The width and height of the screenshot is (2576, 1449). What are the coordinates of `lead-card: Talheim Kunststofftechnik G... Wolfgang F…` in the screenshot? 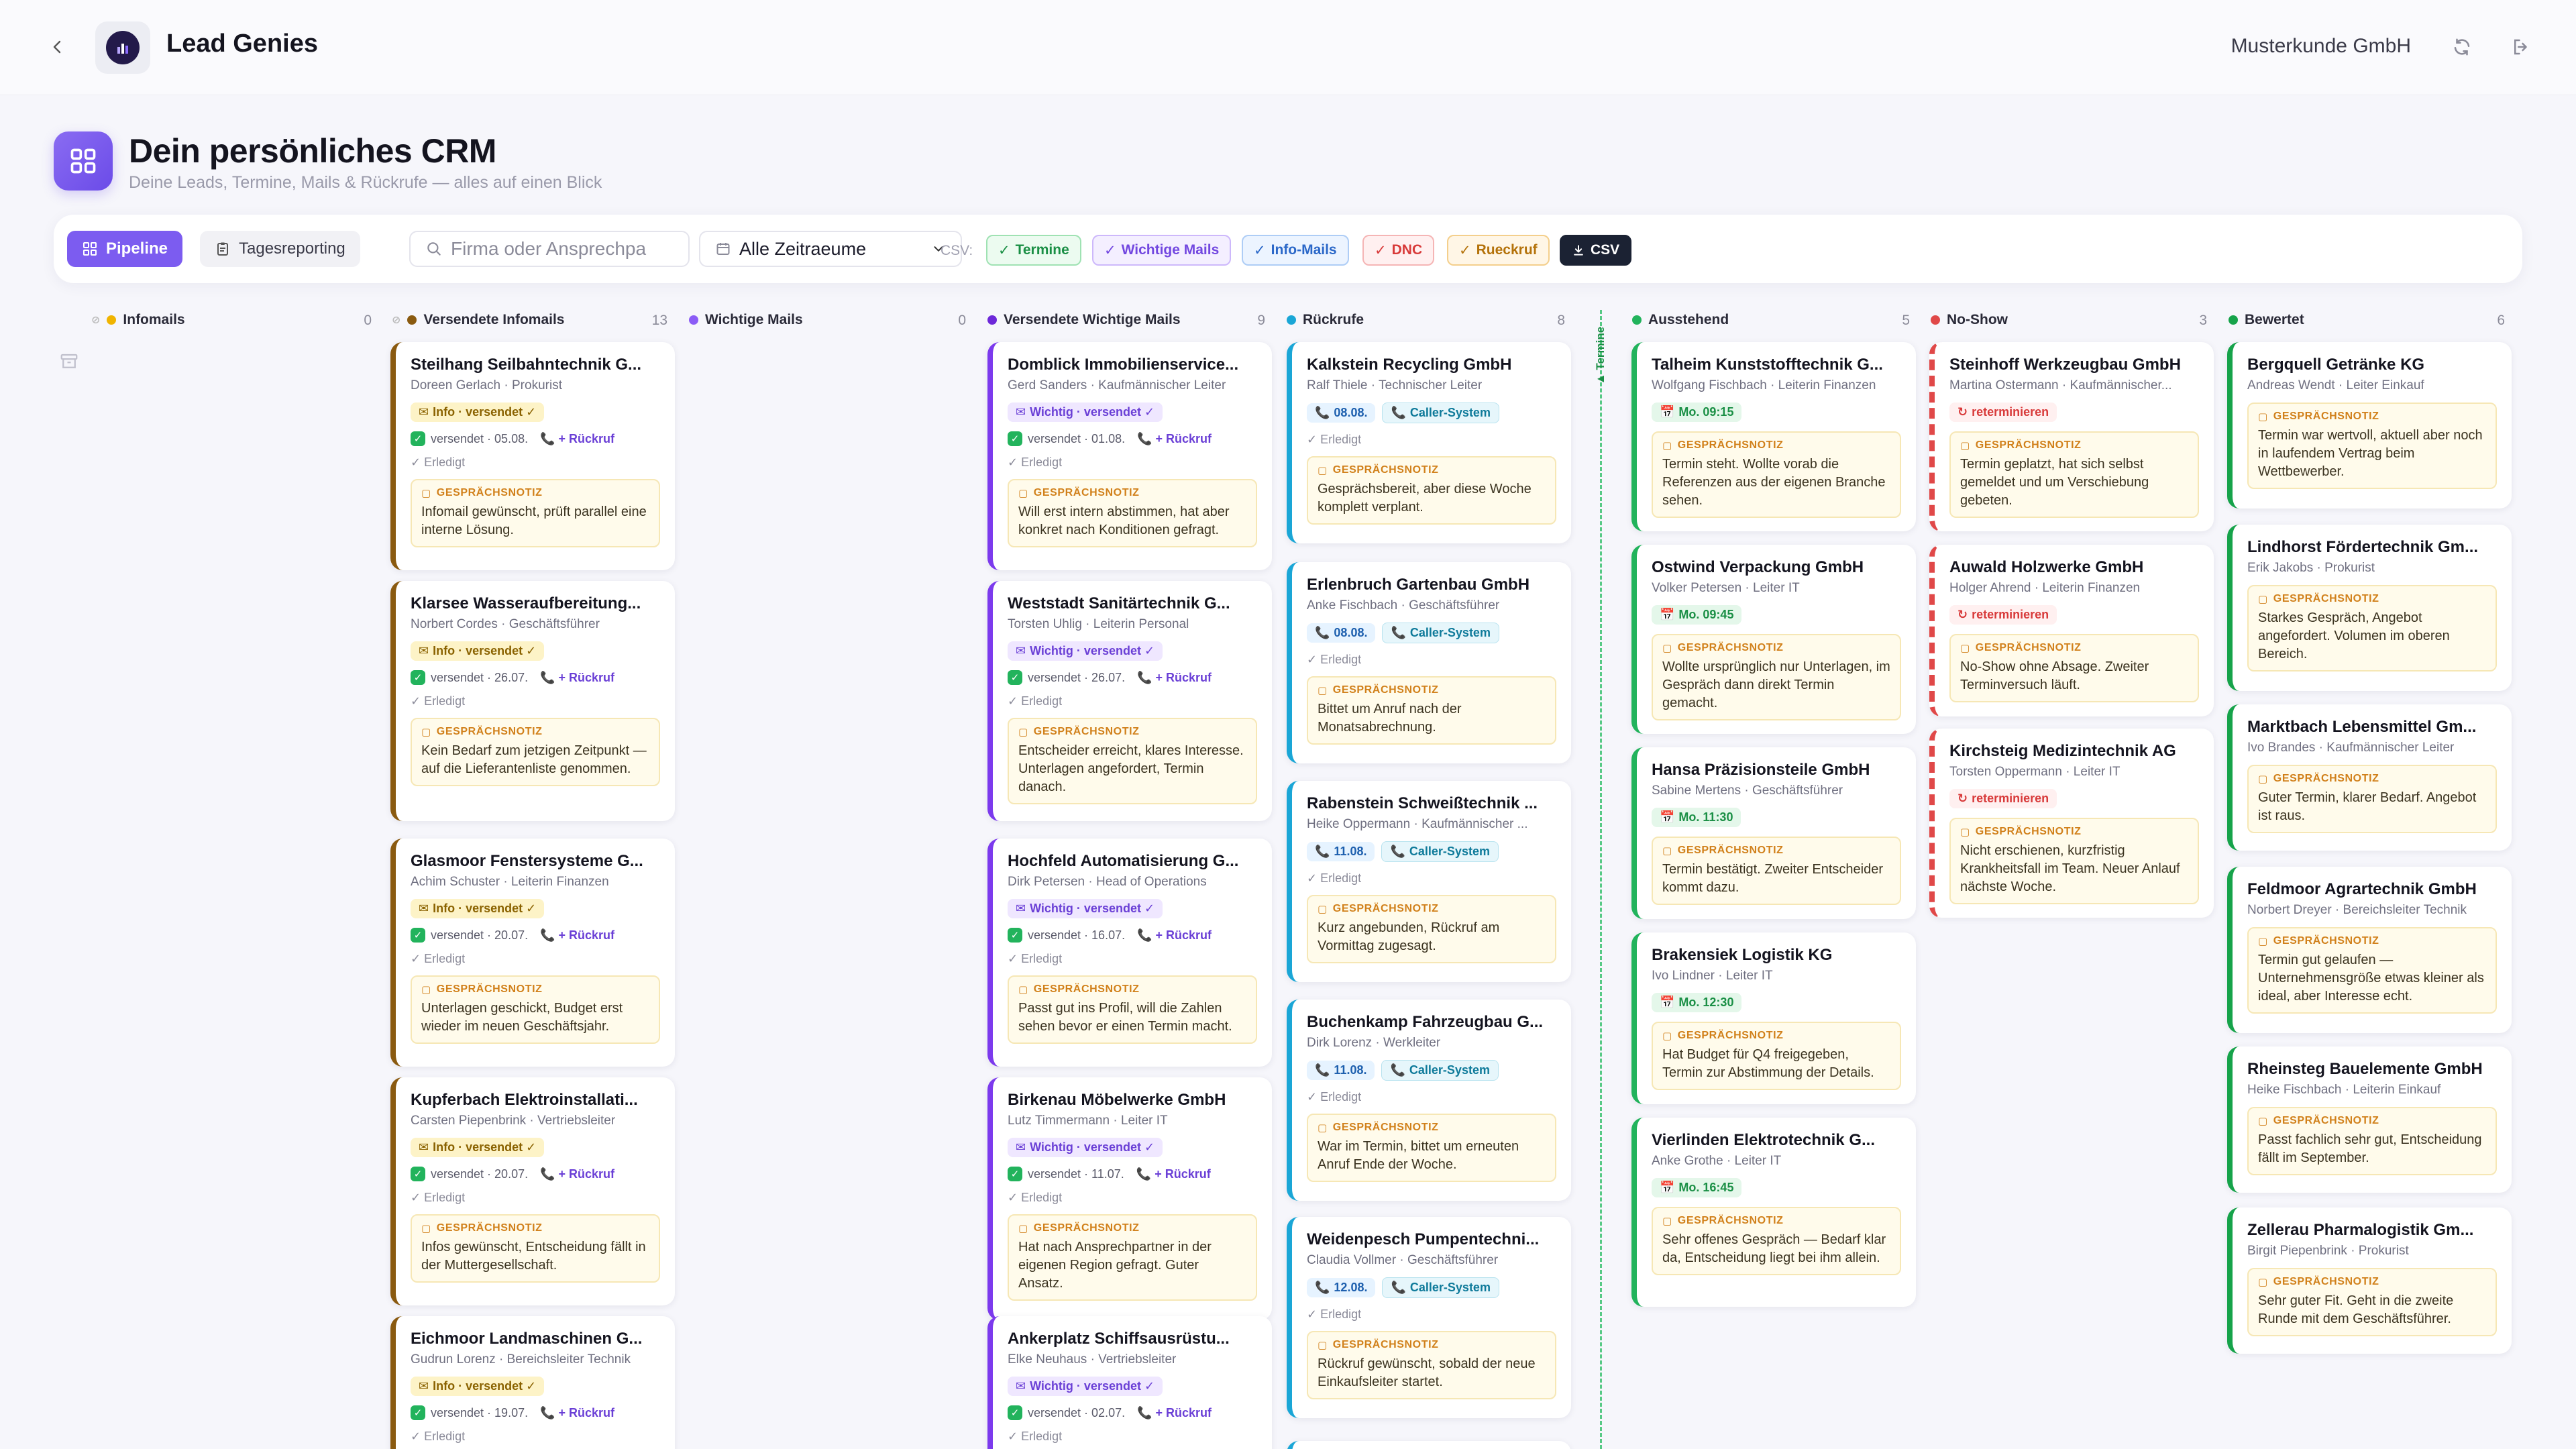 It's located at (1773, 436).